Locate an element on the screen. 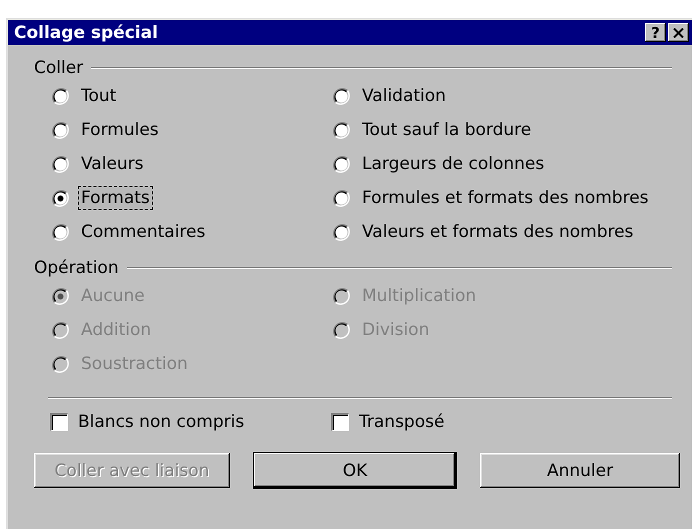  group-title: Coller is located at coordinates (59, 68).